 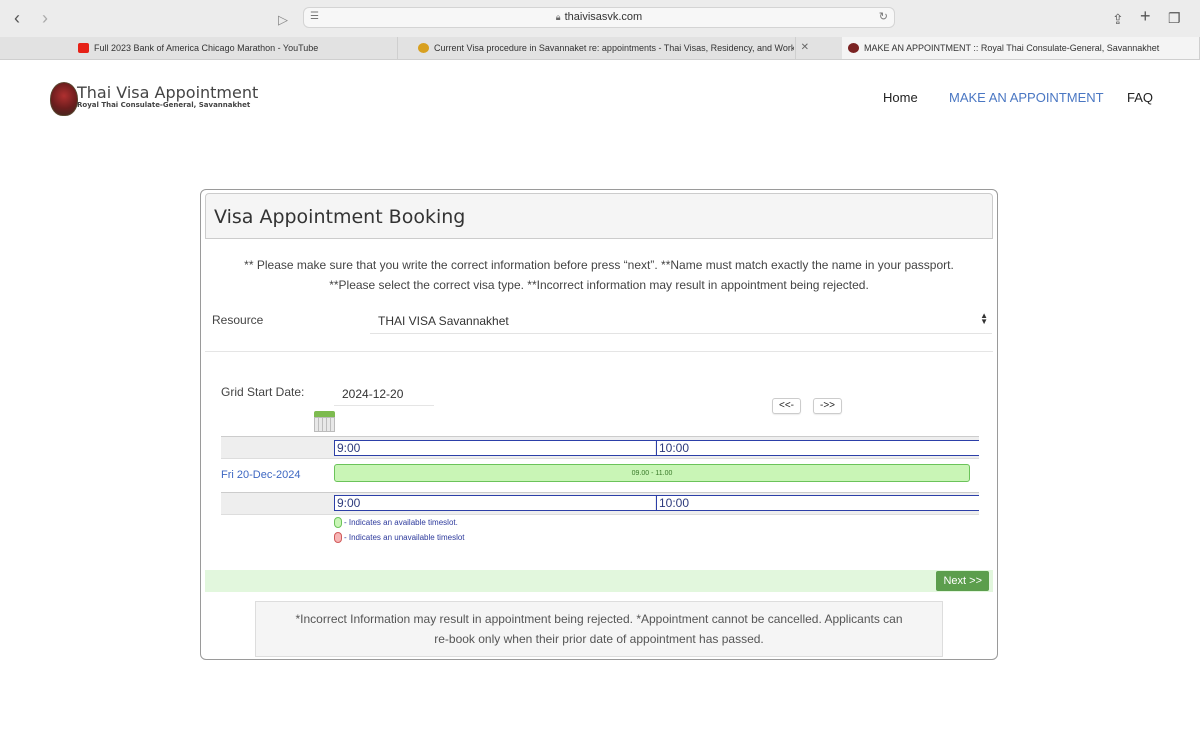 I want to click on address-bar: ☰ 🔒︎ thaivisasvk.com ↻, so click(x=599, y=17).